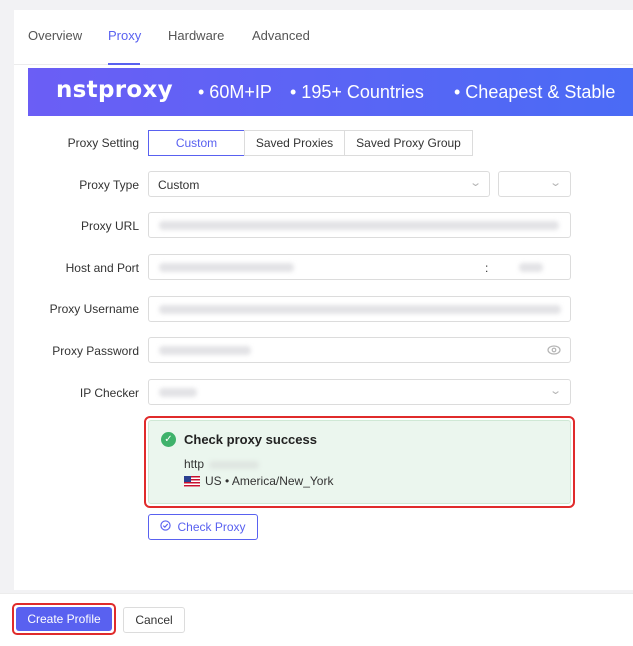 The height and width of the screenshot is (646, 633). I want to click on proxy-type-value: Custom, so click(179, 185).